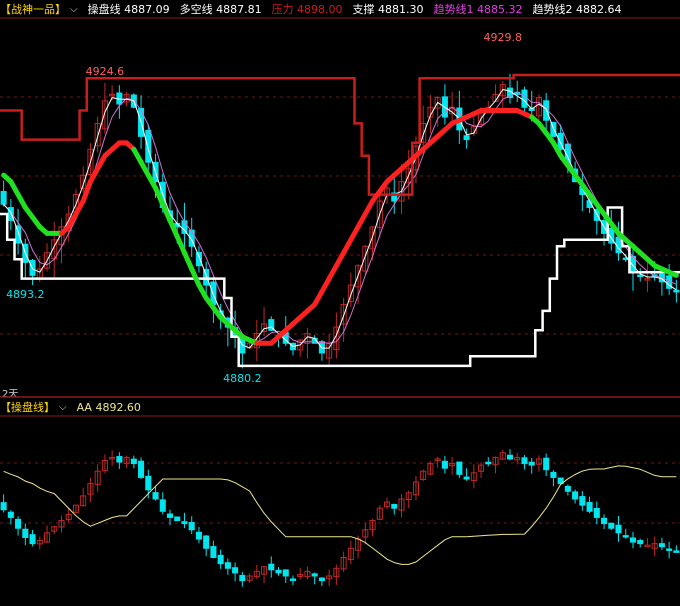 This screenshot has width=680, height=606. What do you see at coordinates (25, 294) in the screenshot?
I see `price-annotation-2: 4893.2` at bounding box center [25, 294].